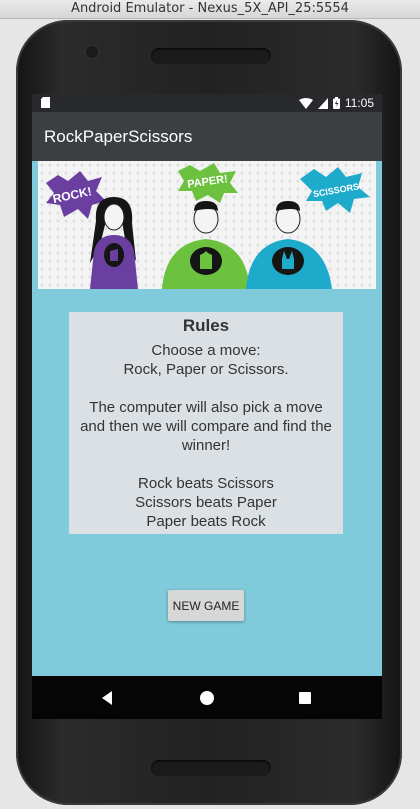 Image resolution: width=420 pixels, height=809 pixels. What do you see at coordinates (211, 768) in the screenshot?
I see `bottom-speaker` at bounding box center [211, 768].